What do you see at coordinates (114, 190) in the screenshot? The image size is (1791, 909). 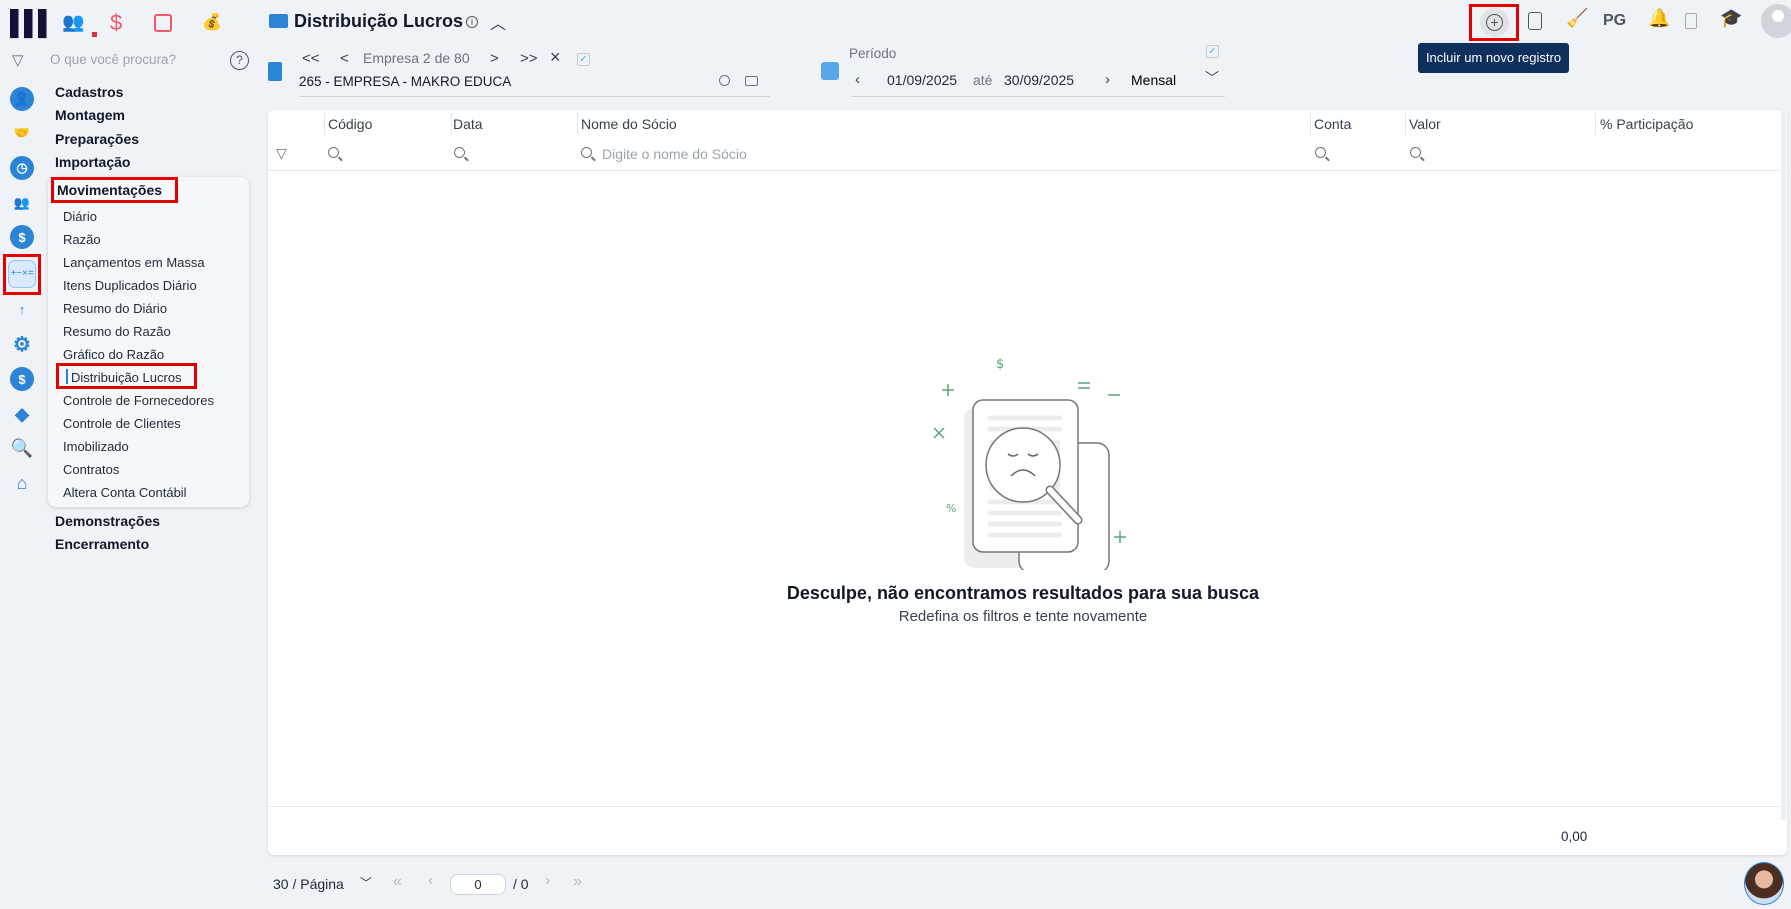 I see `movimentacoes-highlight` at bounding box center [114, 190].